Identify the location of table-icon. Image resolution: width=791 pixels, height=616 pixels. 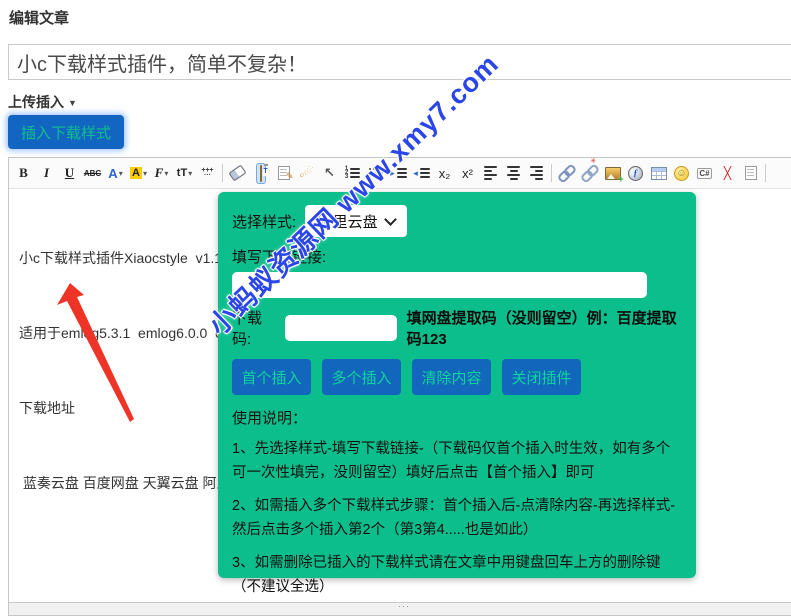
(658, 173).